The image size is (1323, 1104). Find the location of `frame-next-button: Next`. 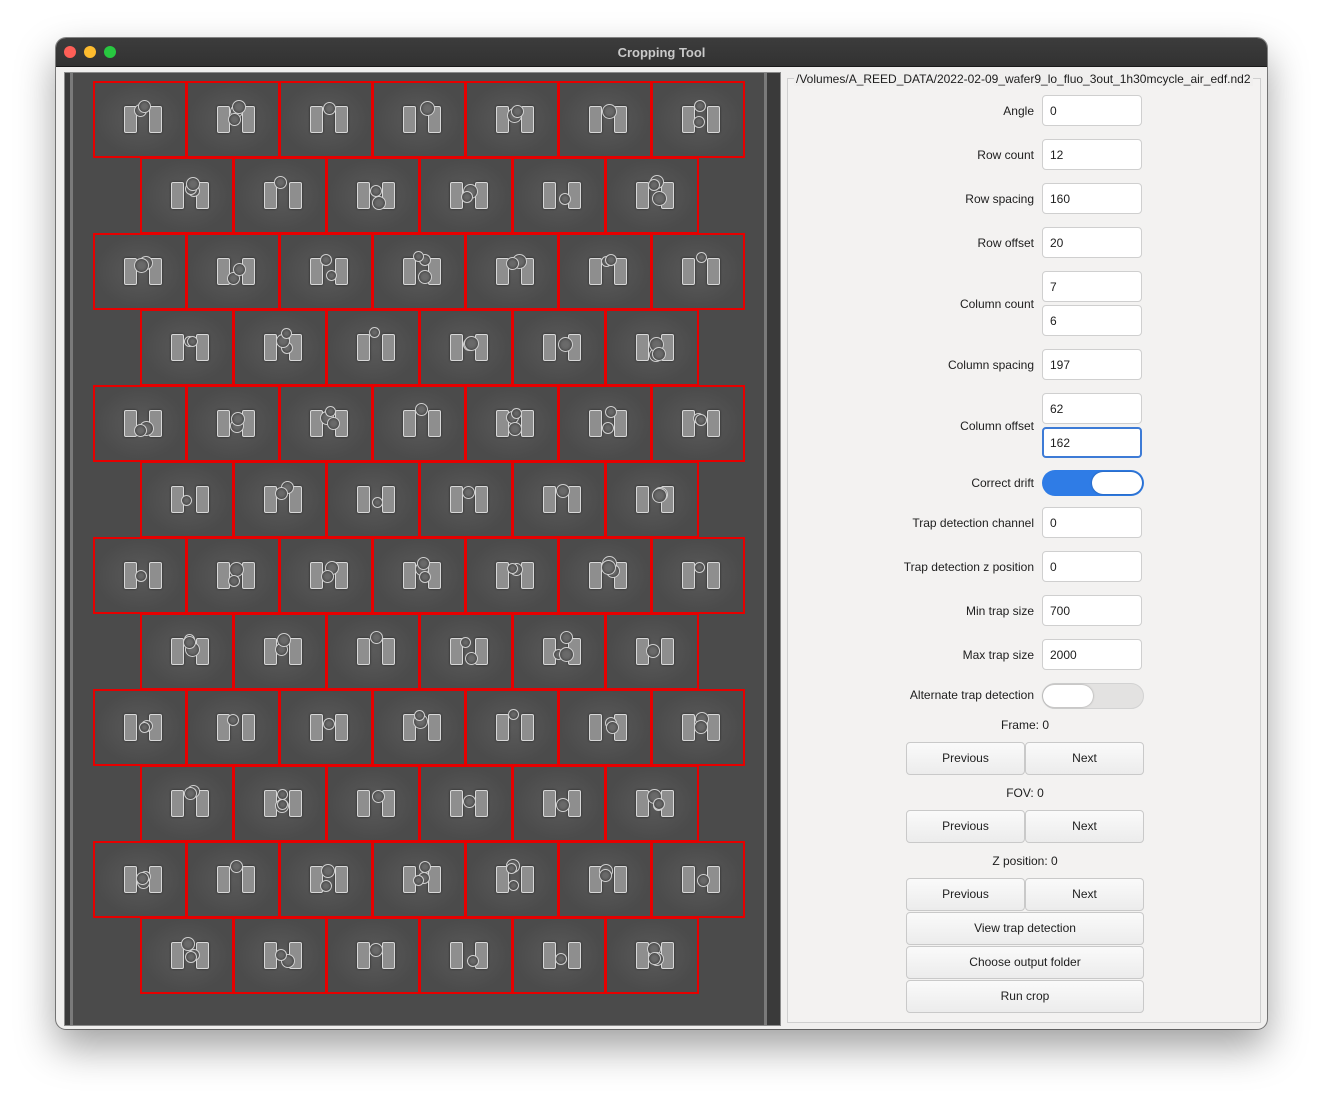

frame-next-button: Next is located at coordinates (1084, 758).